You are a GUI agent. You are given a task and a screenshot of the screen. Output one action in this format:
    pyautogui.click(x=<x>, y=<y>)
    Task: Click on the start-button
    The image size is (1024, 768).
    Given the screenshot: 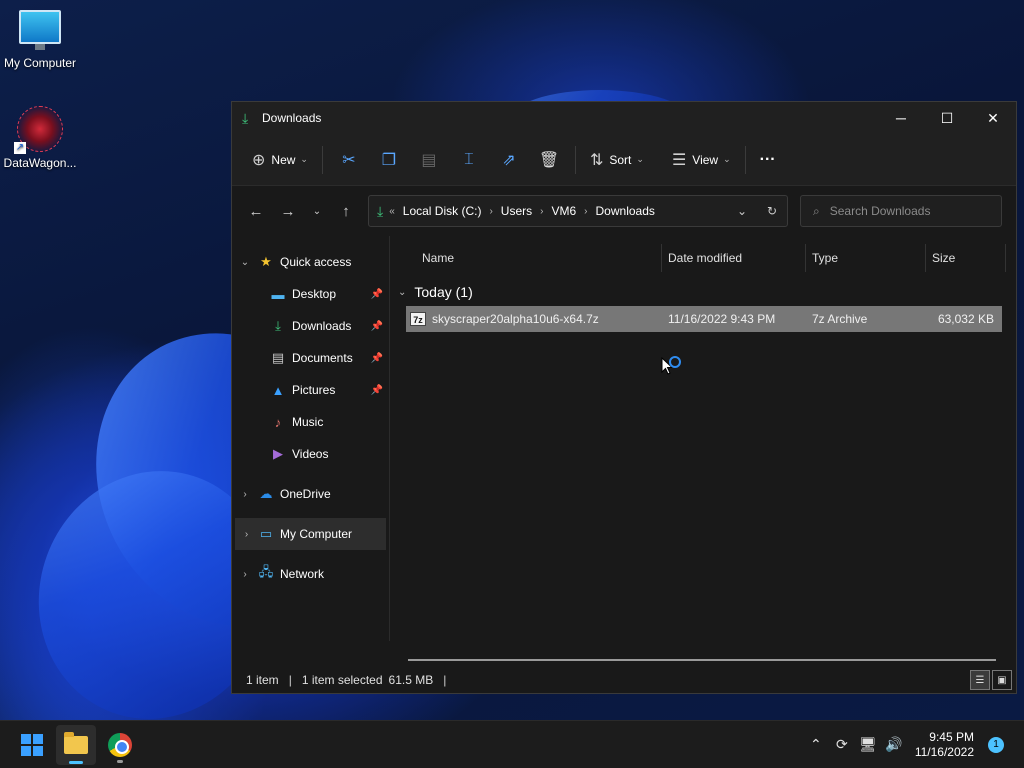 What is the action you would take?
    pyautogui.click(x=32, y=745)
    